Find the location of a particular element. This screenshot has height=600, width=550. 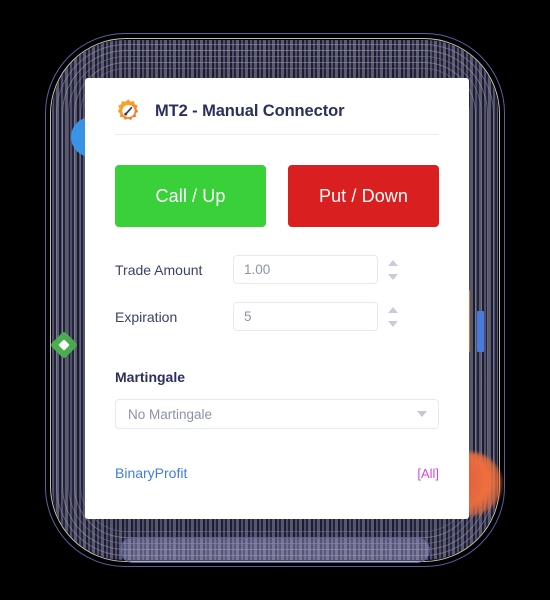

expiration-input is located at coordinates (305, 316).